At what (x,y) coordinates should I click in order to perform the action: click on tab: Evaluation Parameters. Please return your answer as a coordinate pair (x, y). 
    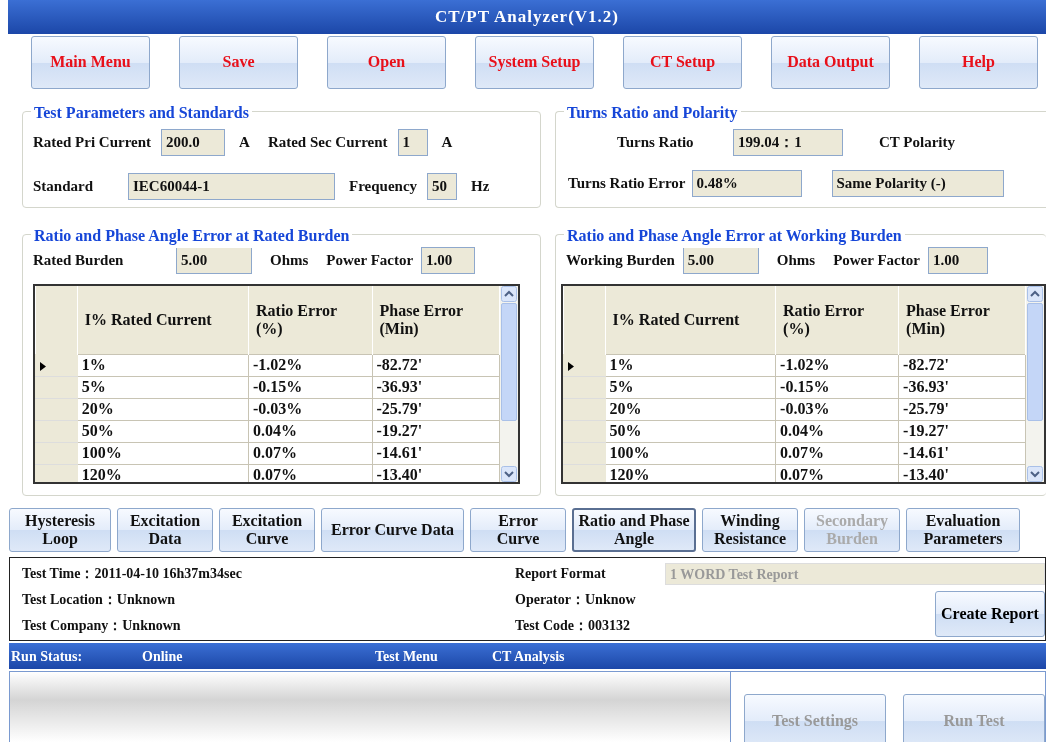
    Looking at the image, I should click on (963, 530).